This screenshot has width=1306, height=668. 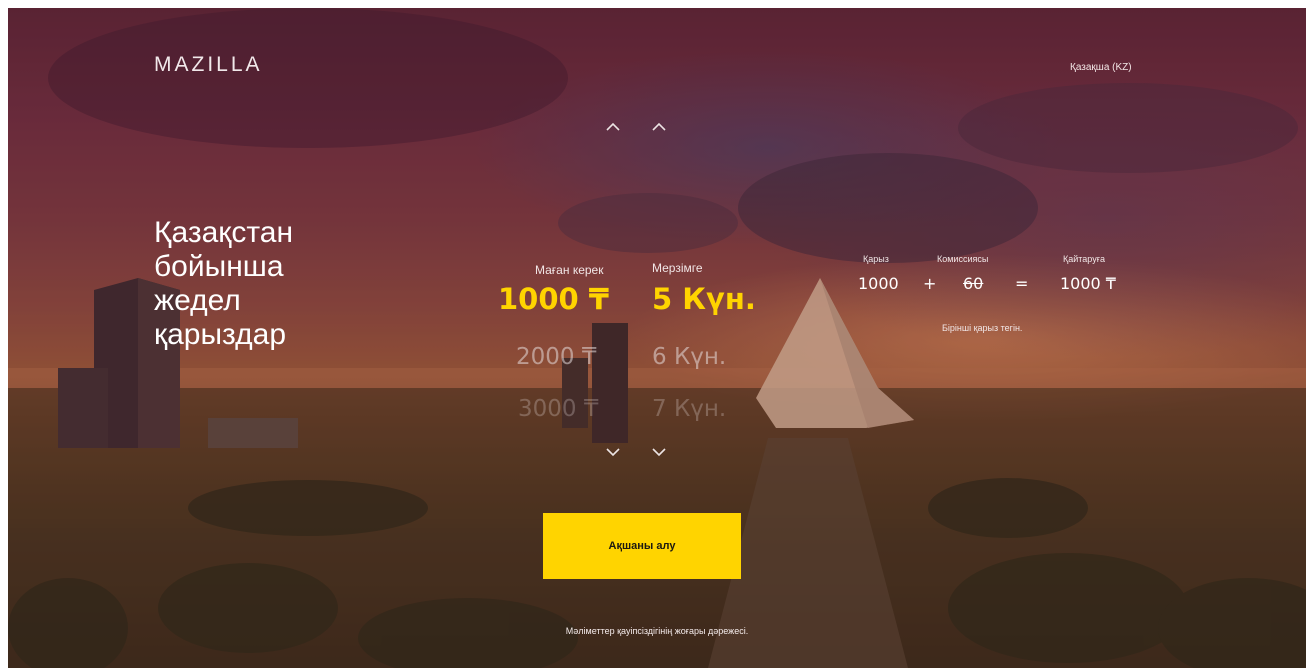 I want to click on get-money-button: Ақшаны алу, so click(x=642, y=546).